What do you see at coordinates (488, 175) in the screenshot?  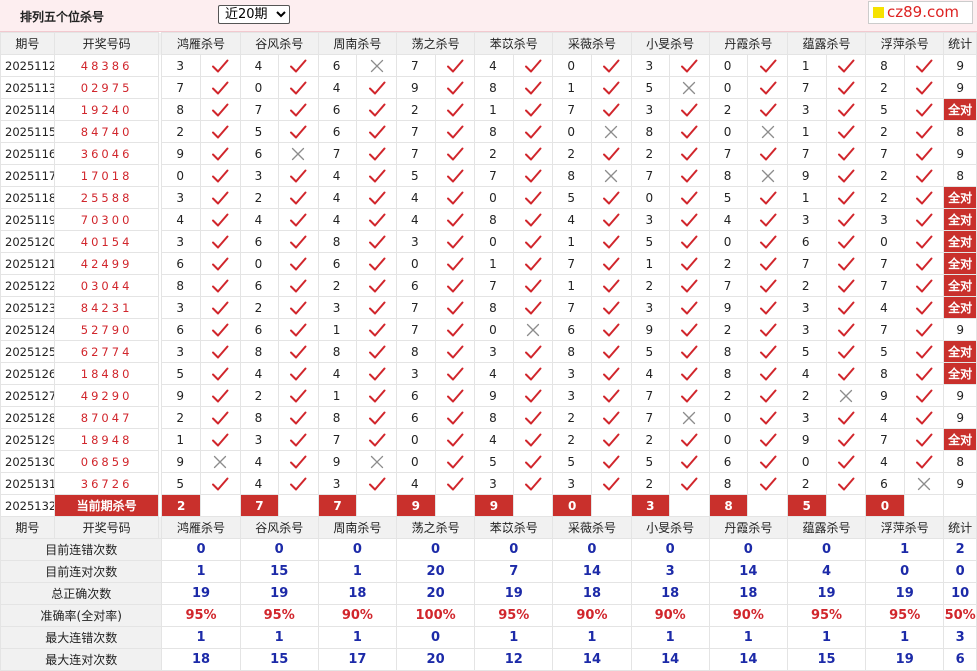 I see `table-row: 2025117 17018 0 3 4 5 7 8 7 8 9 2 8` at bounding box center [488, 175].